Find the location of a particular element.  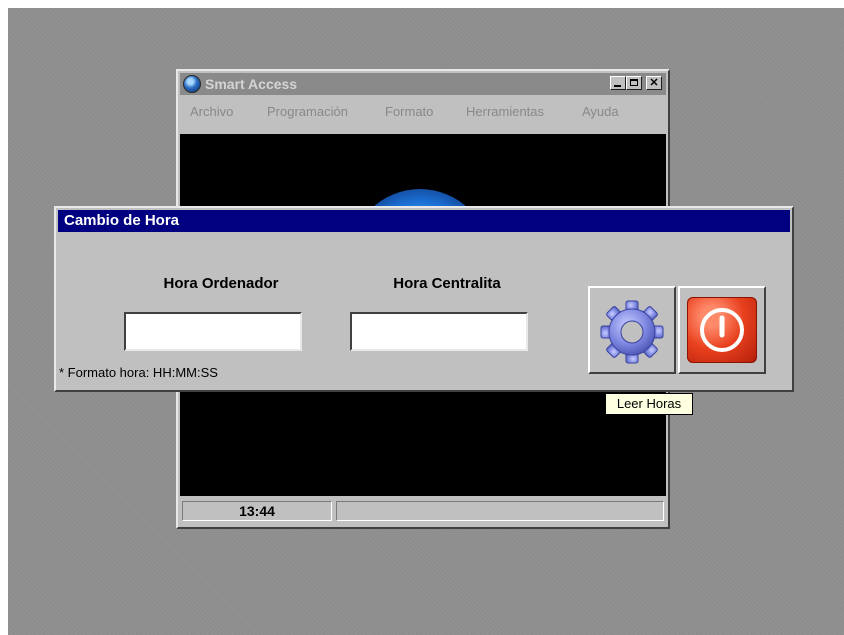

minimize-button is located at coordinates (618, 83).